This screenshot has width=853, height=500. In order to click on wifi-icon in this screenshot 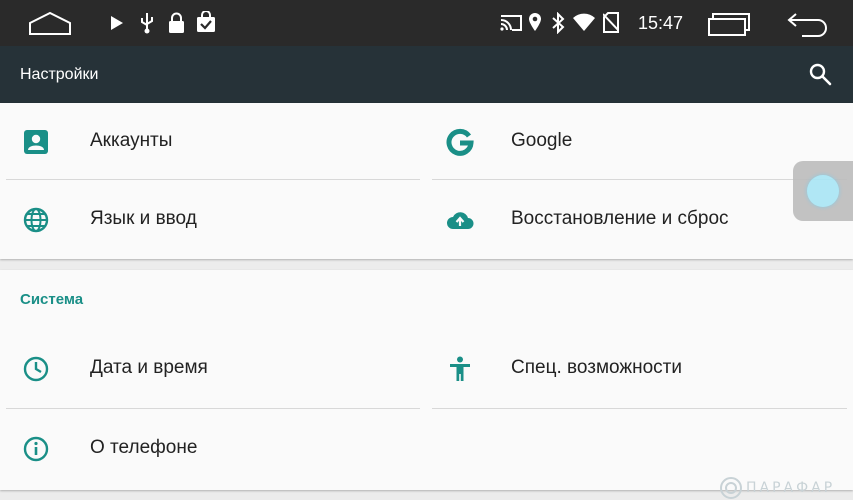, I will do `click(584, 22)`.